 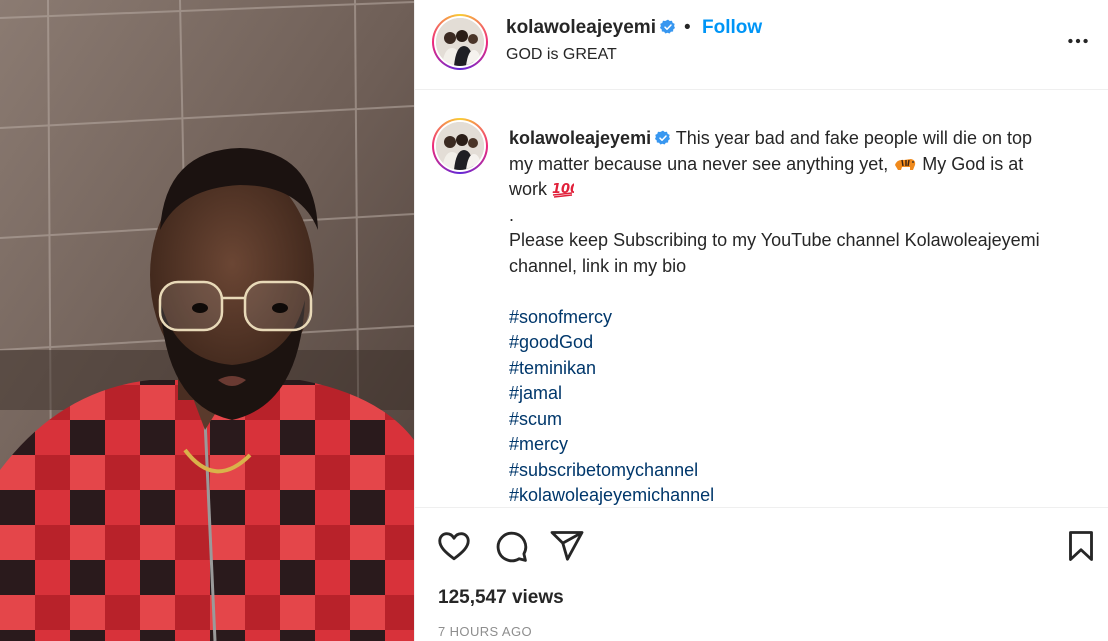 I want to click on caption-line-3: My God is at, so click(x=973, y=163).